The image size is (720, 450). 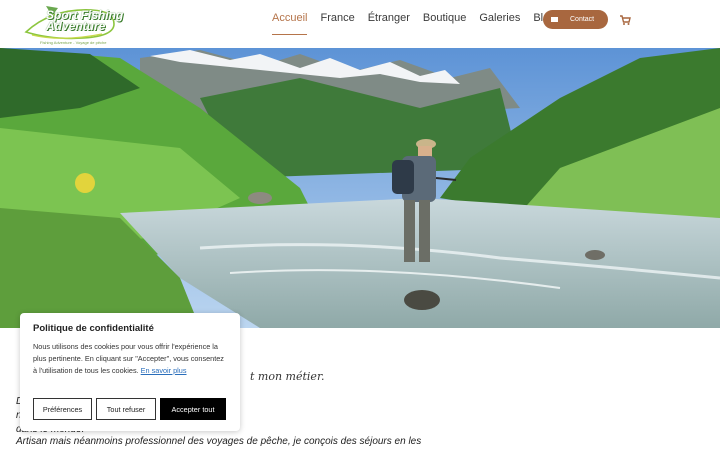 What do you see at coordinates (93, 328) in the screenshot?
I see `cookie-title: Politique de confidentialité` at bounding box center [93, 328].